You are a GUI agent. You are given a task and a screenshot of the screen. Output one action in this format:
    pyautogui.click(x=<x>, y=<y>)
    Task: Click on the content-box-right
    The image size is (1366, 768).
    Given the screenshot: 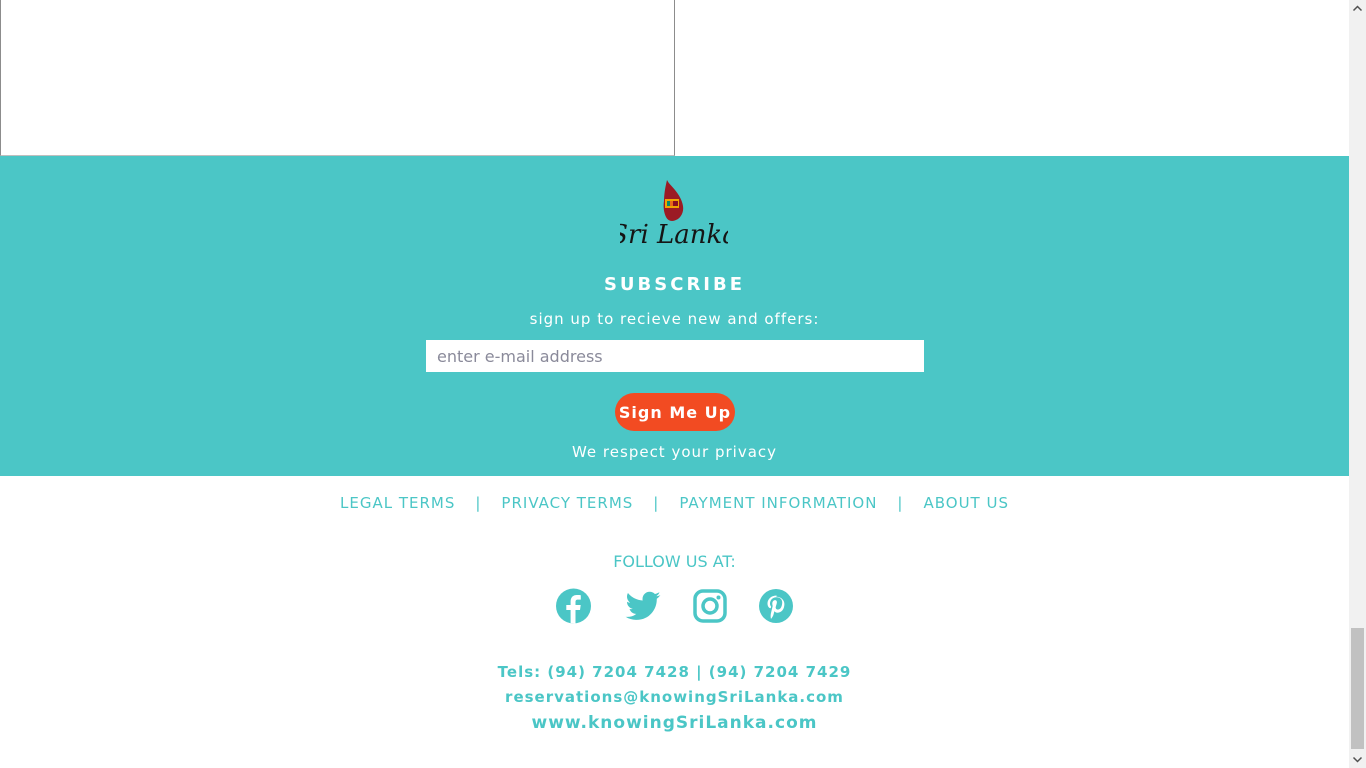 What is the action you would take?
    pyautogui.click(x=1012, y=78)
    